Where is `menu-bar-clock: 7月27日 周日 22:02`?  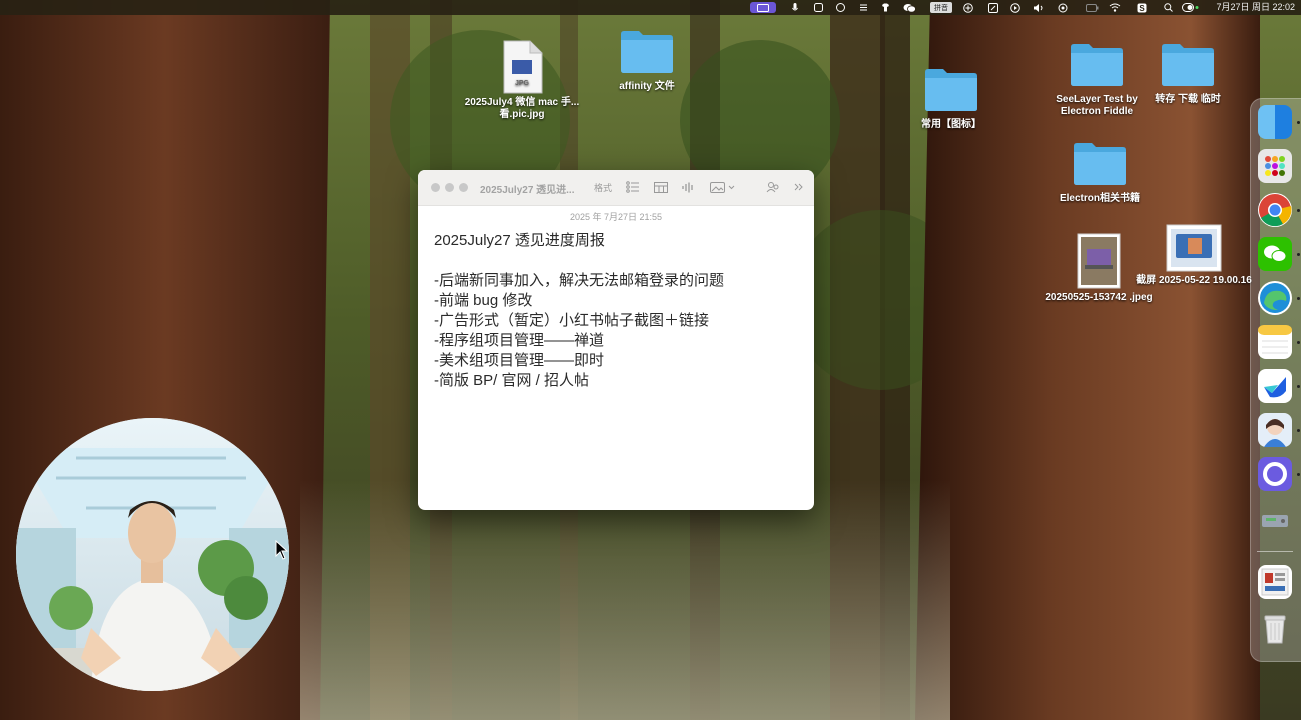 menu-bar-clock: 7月27日 周日 22:02 is located at coordinates (1255, 7).